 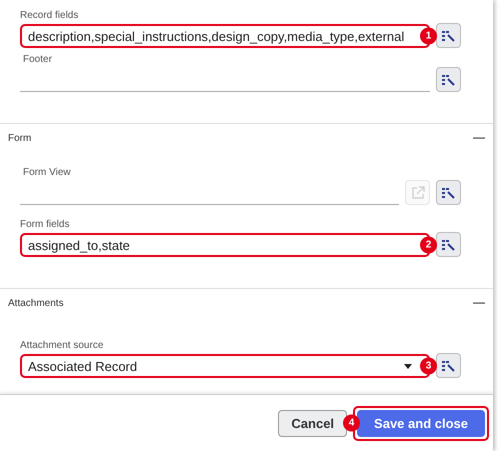 I want to click on section-title: Form, so click(x=20, y=138).